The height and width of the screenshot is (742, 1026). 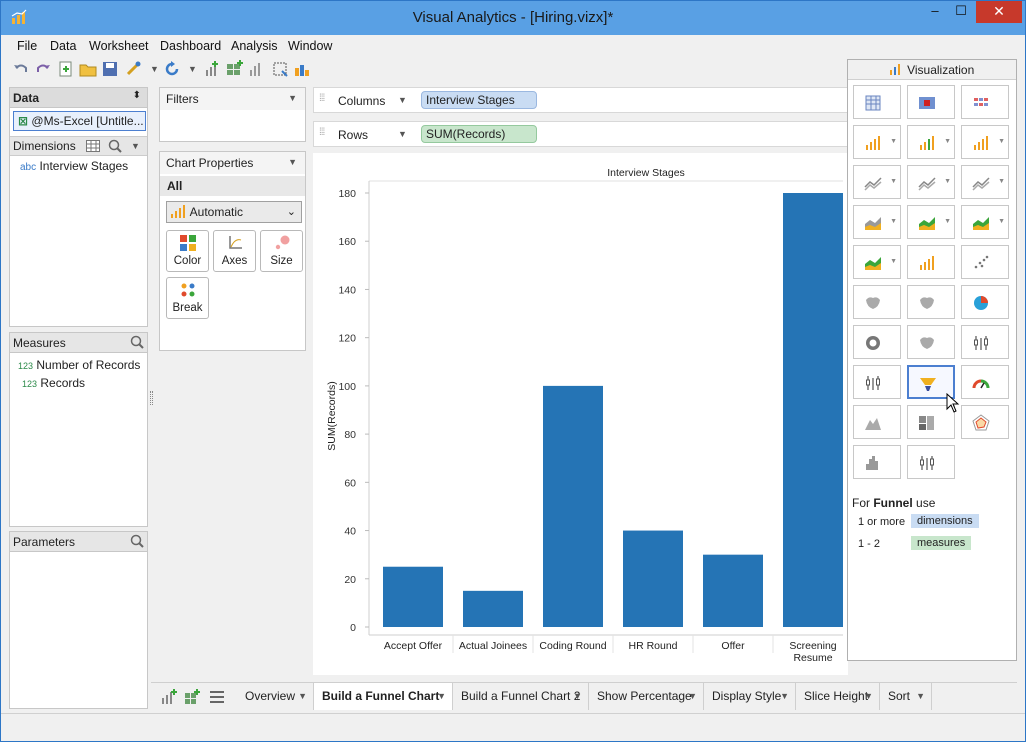 What do you see at coordinates (187, 251) in the screenshot?
I see `color-button: Color` at bounding box center [187, 251].